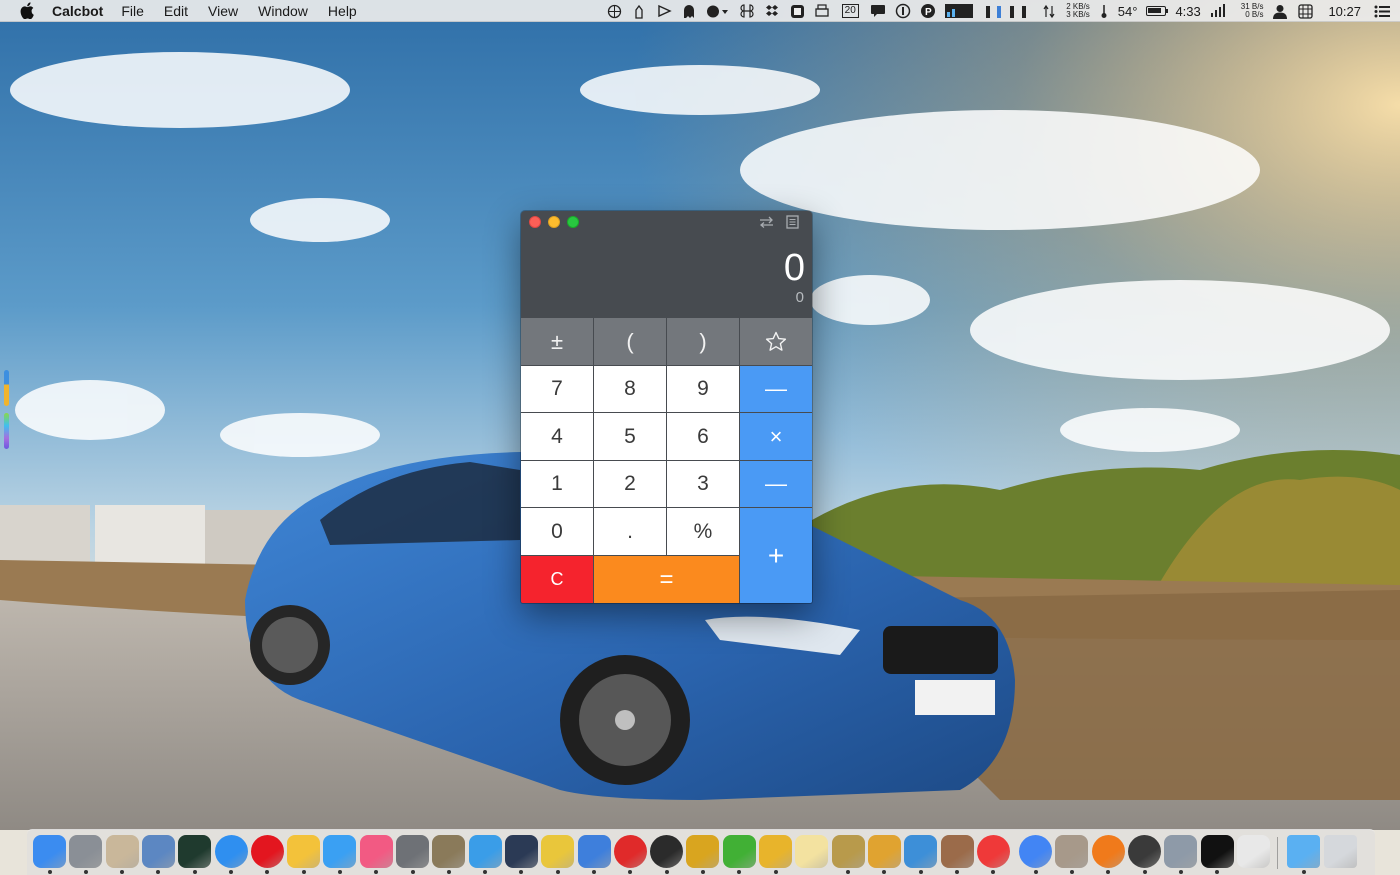 This screenshot has width=1400, height=875. What do you see at coordinates (1104, 11) in the screenshot?
I see `temperature-fan-icon` at bounding box center [1104, 11].